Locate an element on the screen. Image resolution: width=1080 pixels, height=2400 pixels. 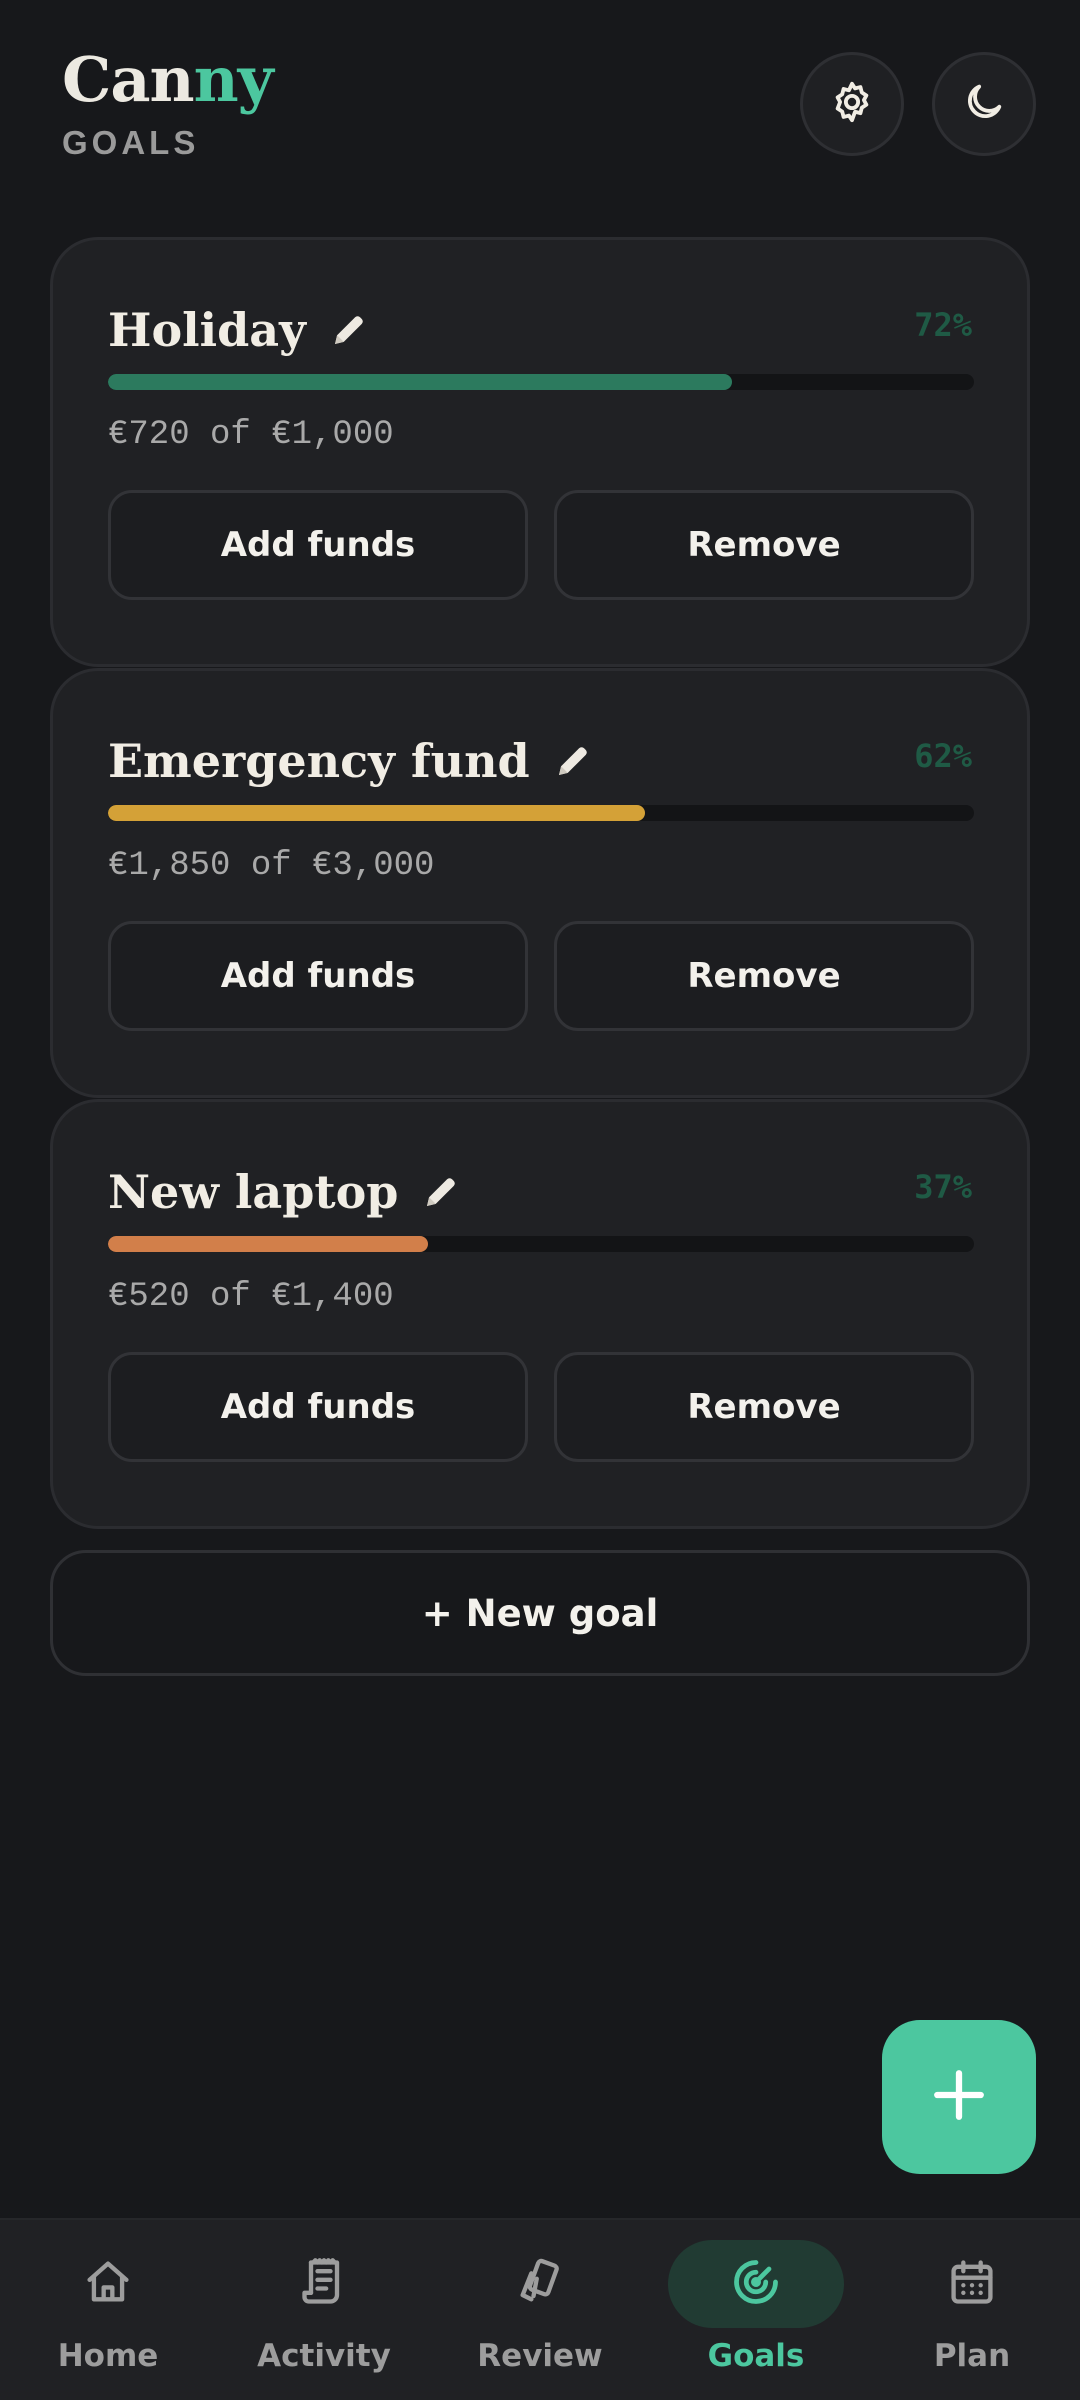
nav-item-home: Home is located at coordinates (108, 2310).